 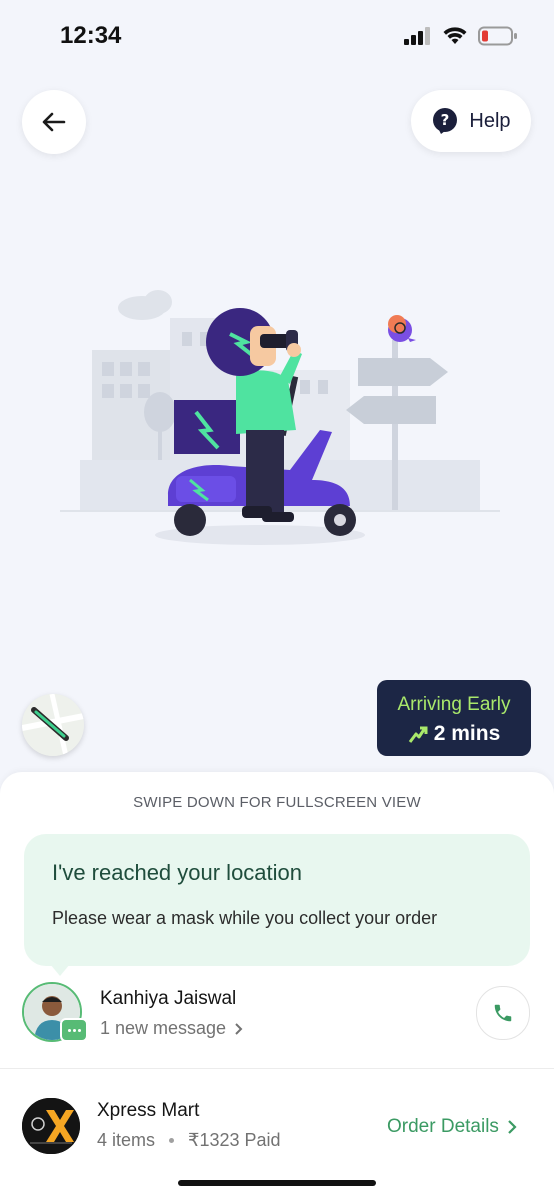 I want to click on store-logo, so click(x=51, y=1126).